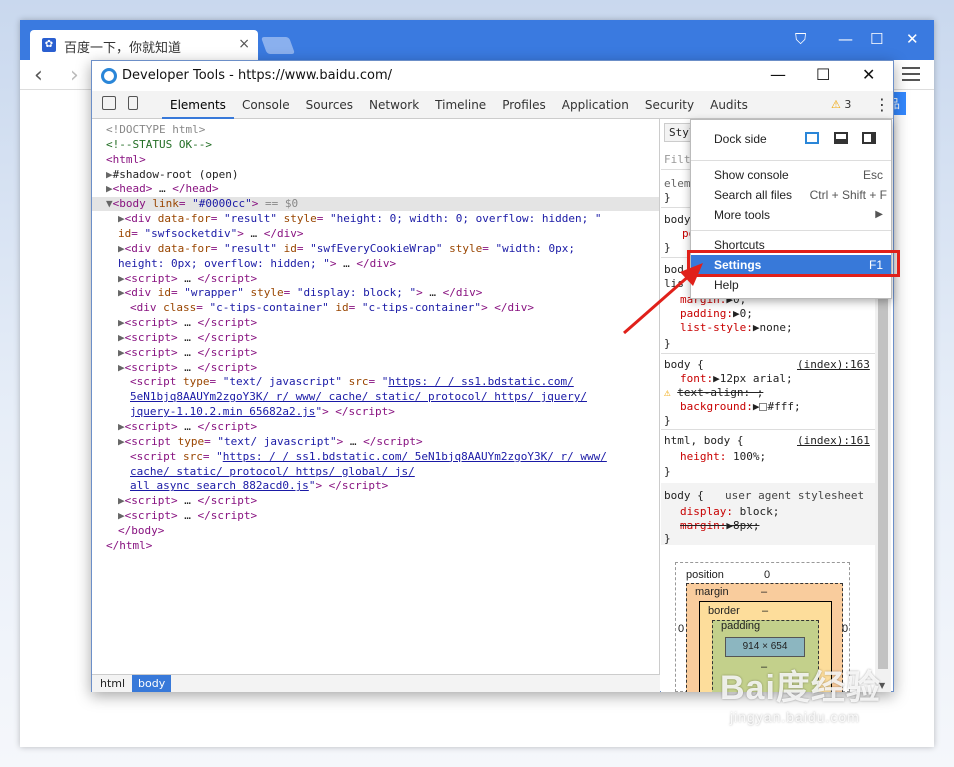 The image size is (954, 767). What do you see at coordinates (129, 545) in the screenshot?
I see `dom-node-line: </html>` at bounding box center [129, 545].